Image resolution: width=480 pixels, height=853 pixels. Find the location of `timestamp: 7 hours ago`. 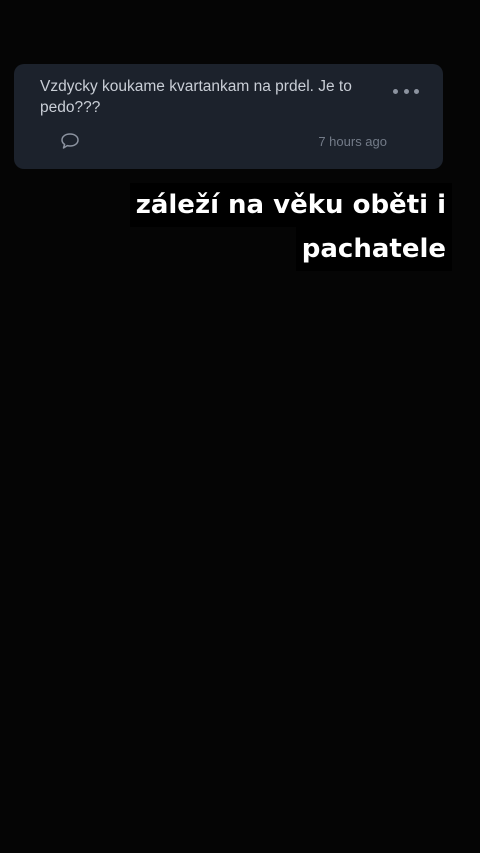

timestamp: 7 hours ago is located at coordinates (352, 141).